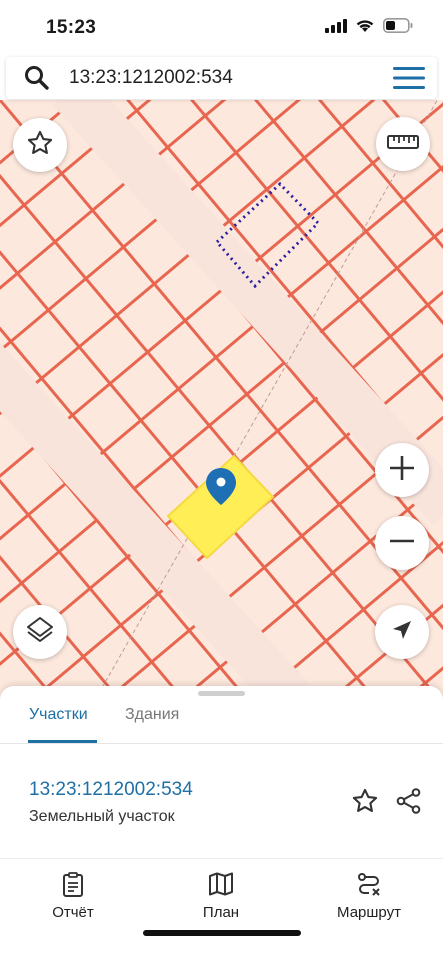  What do you see at coordinates (369, 912) in the screenshot?
I see `nav-route-label: Маршрут` at bounding box center [369, 912].